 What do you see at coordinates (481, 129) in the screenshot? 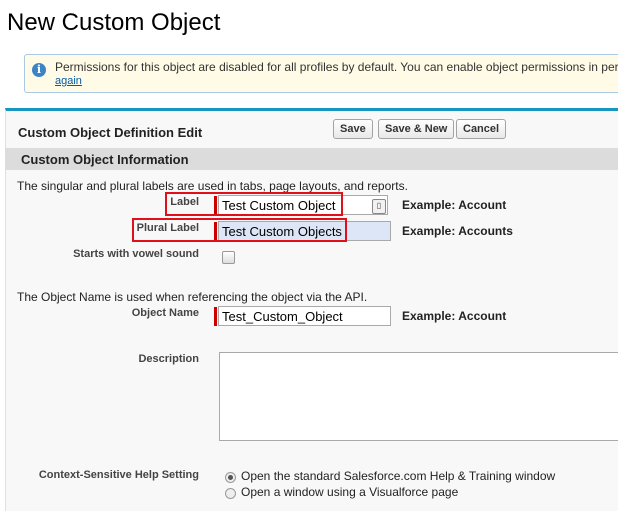
I see `cancel-button: Cancel` at bounding box center [481, 129].